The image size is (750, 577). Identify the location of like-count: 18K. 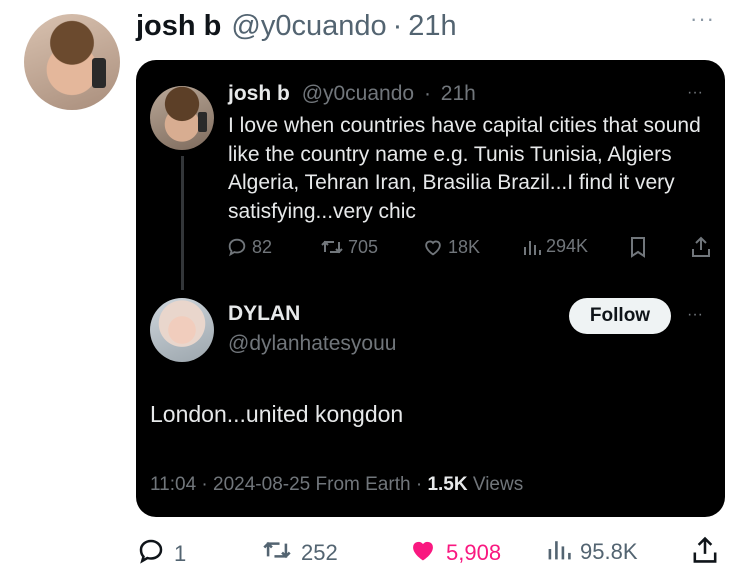
(464, 246).